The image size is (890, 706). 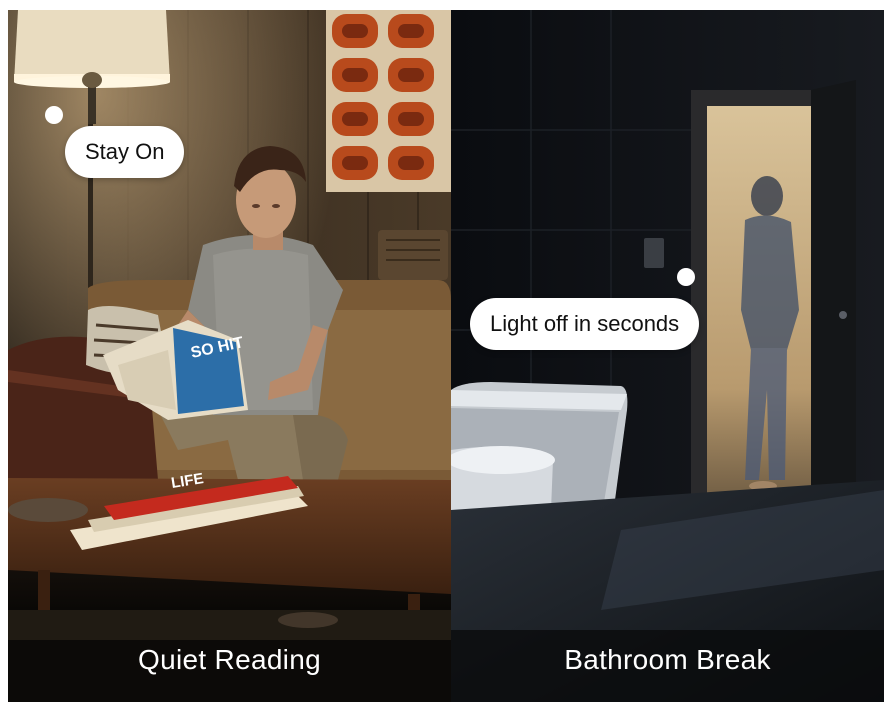 I want to click on bubble-stay-on: Stay On, so click(x=125, y=152).